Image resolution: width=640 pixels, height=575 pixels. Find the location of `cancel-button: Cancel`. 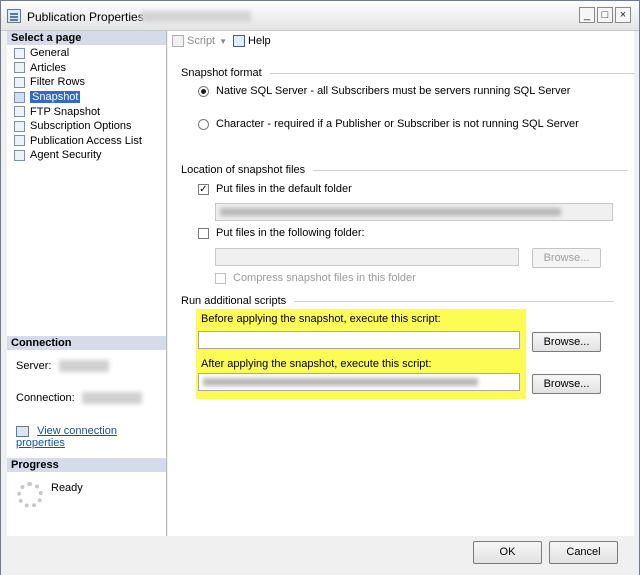

cancel-button: Cancel is located at coordinates (583, 552).